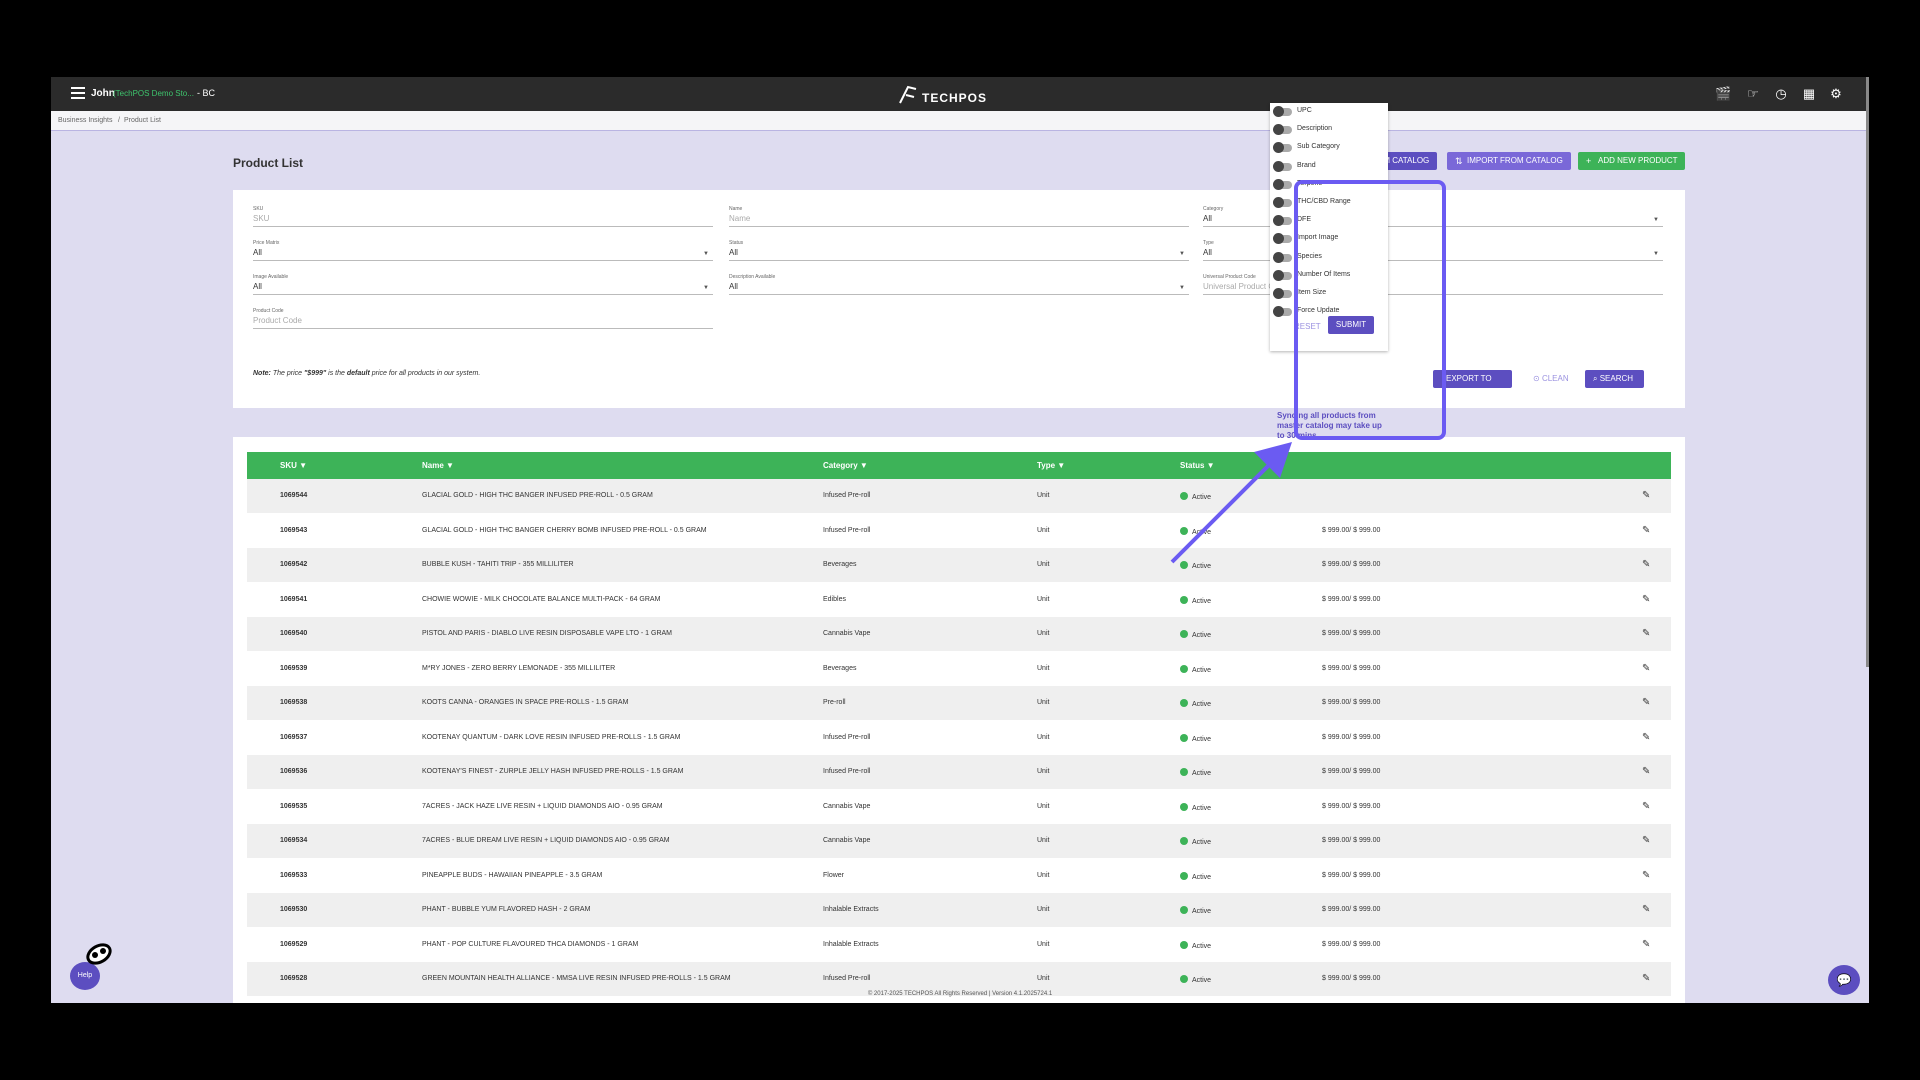 The image size is (1920, 1080). What do you see at coordinates (1328, 112) in the screenshot?
I see `sync-option-toggle: UPC` at bounding box center [1328, 112].